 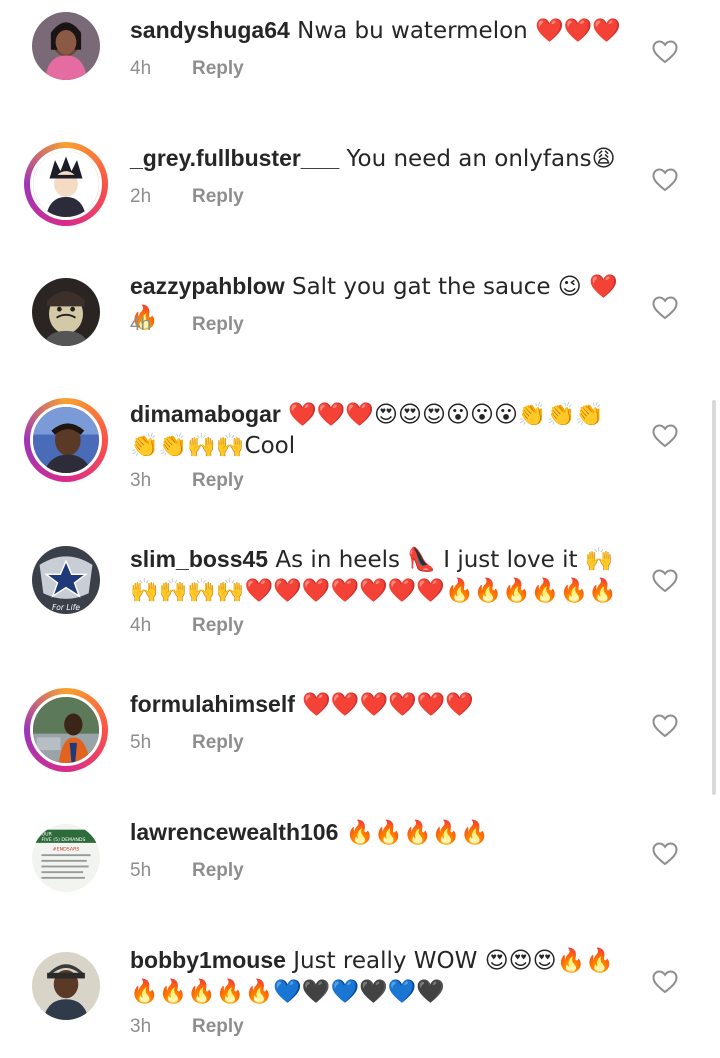 I want to click on svg-text: FIVE (5) DEMANDS, so click(x=63, y=840).